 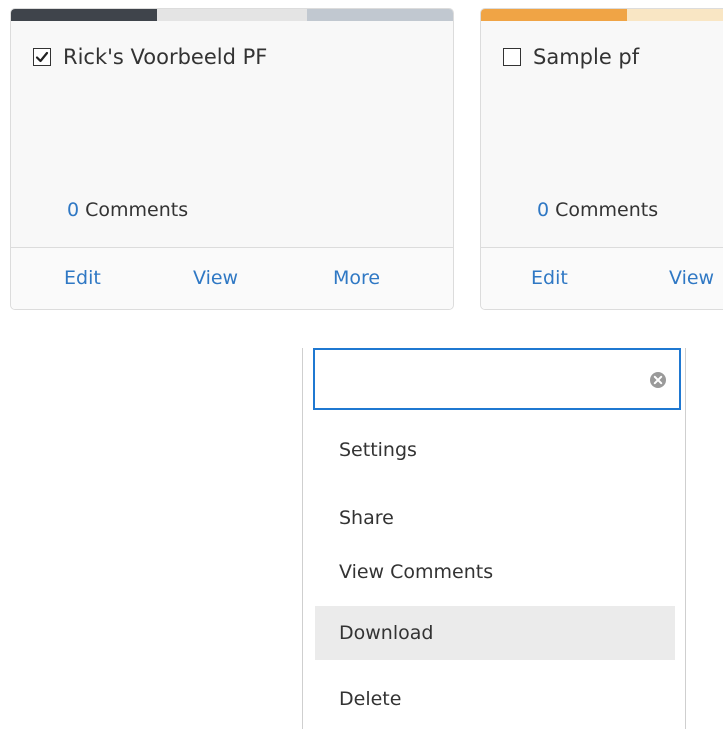 I want to click on card-footer: Edit View, so click(x=602, y=278).